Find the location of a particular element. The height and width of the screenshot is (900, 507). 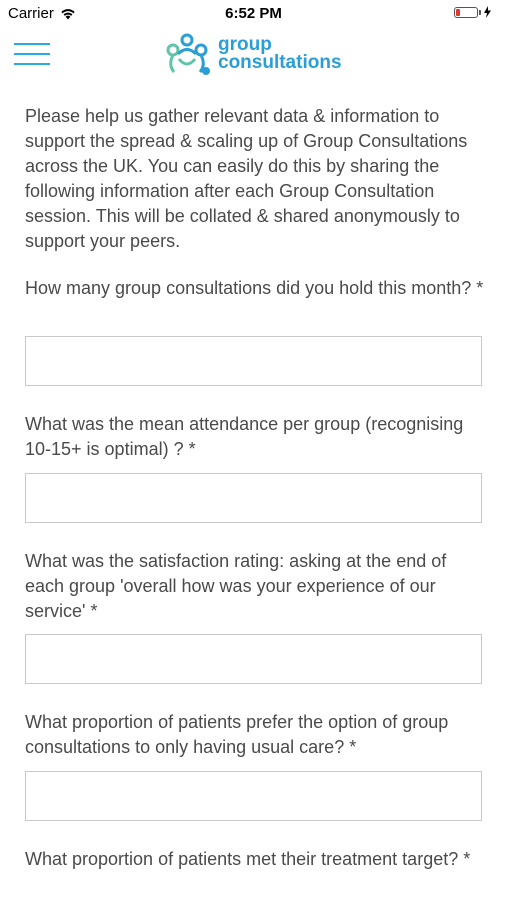

question-3-input is located at coordinates (253, 659).